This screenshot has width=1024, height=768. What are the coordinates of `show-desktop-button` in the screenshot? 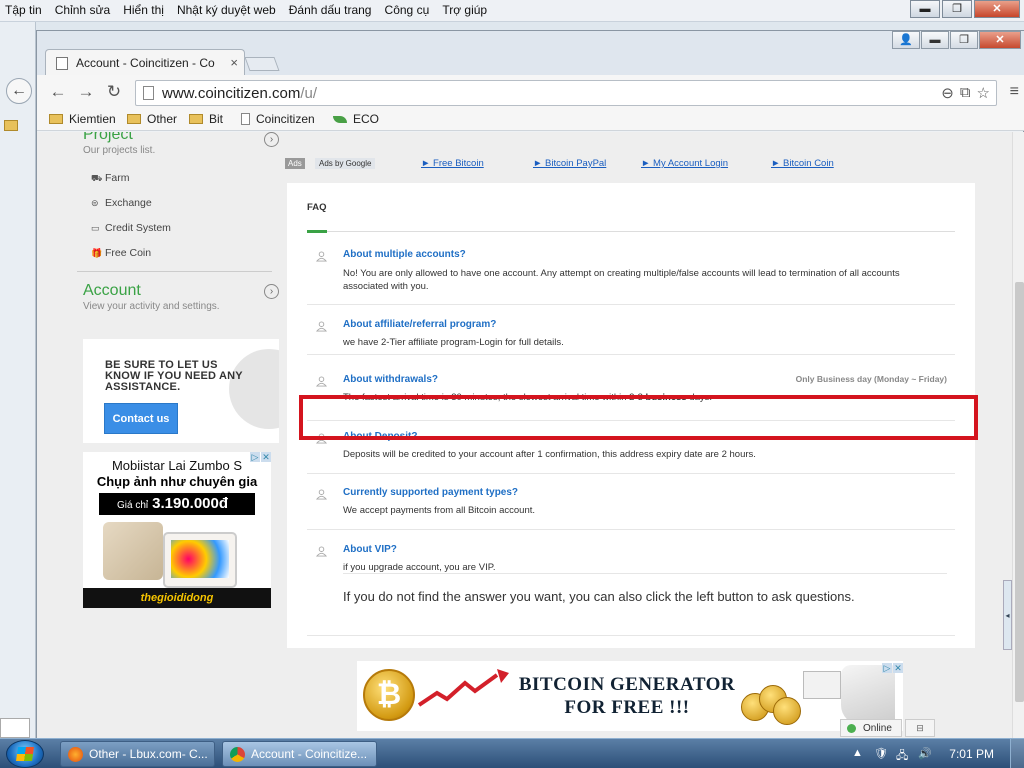 It's located at (1017, 753).